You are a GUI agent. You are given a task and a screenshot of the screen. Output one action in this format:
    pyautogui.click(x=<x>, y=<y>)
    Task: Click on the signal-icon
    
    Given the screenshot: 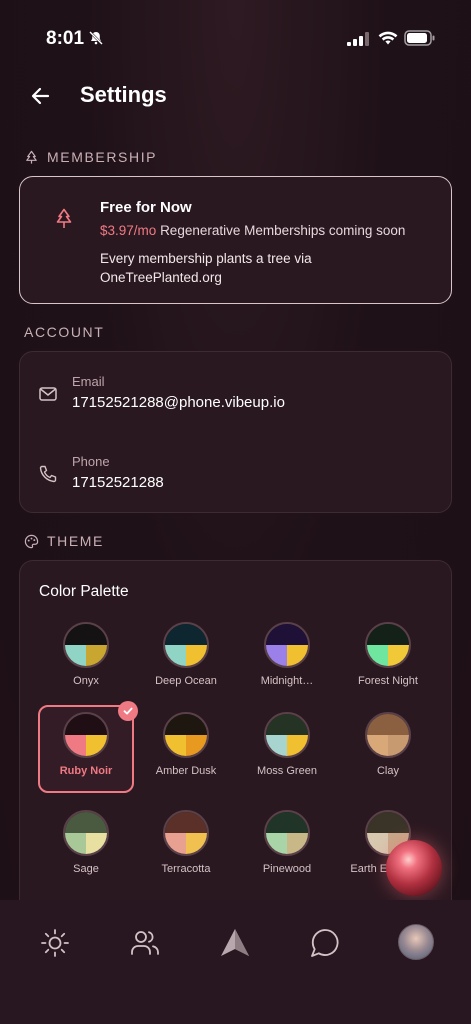 What is the action you would take?
    pyautogui.click(x=358, y=39)
    